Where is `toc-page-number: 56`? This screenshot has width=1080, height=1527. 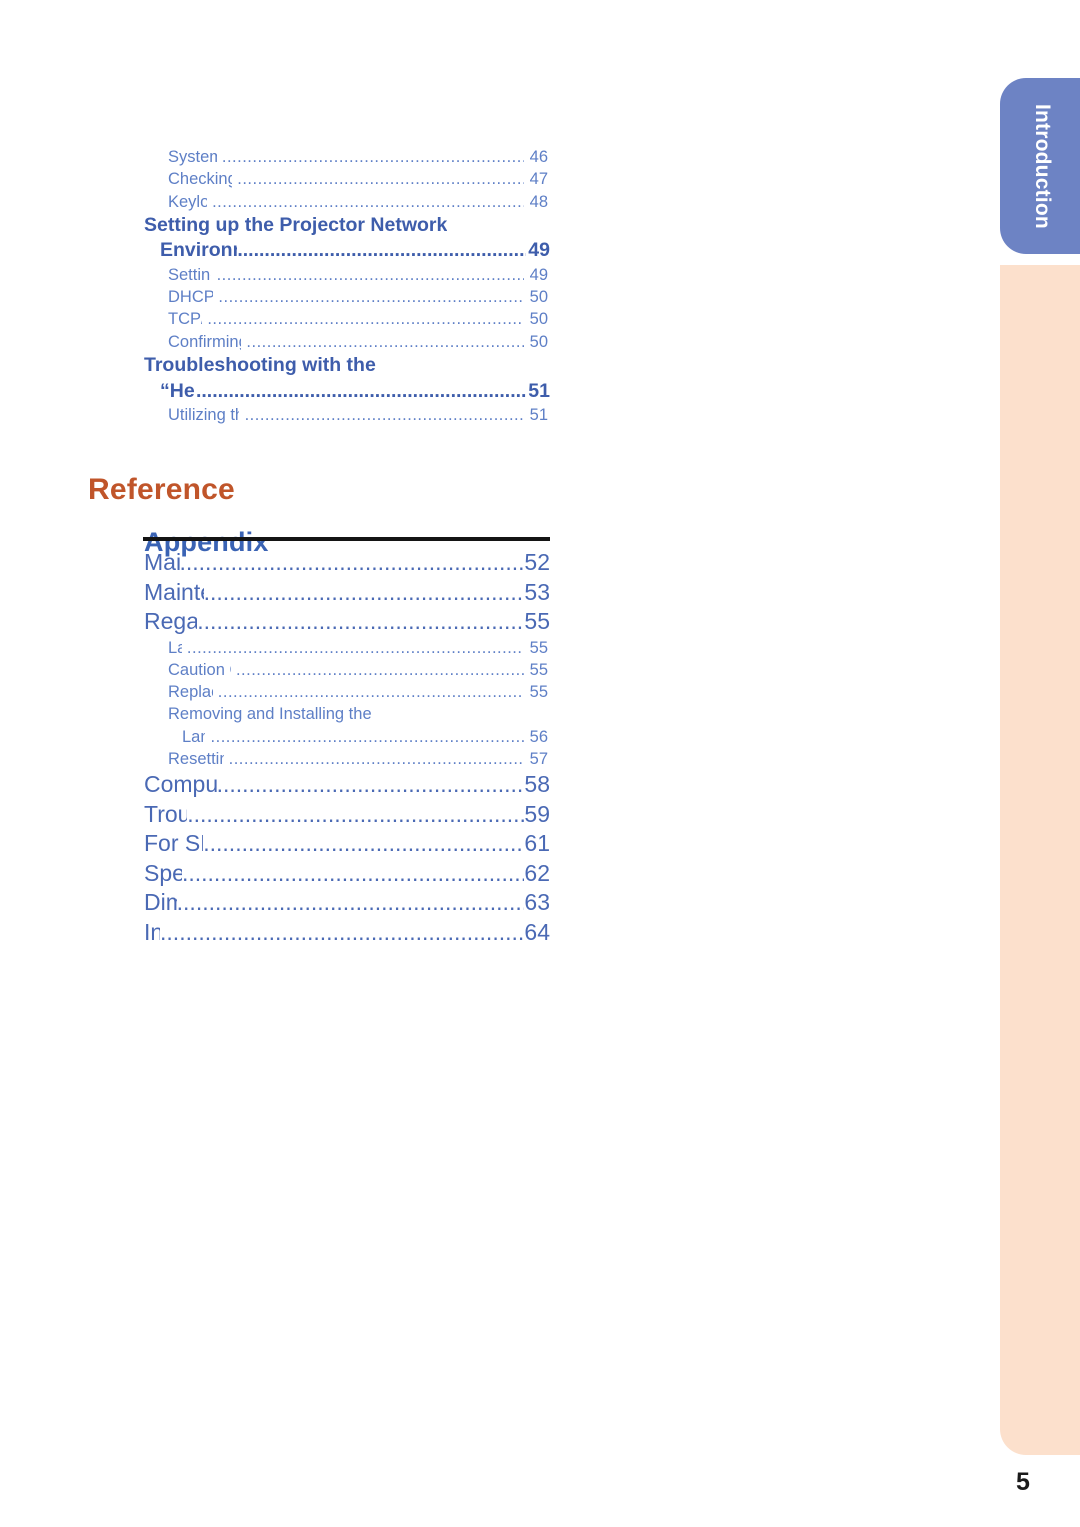
toc-page-number: 56 is located at coordinates (536, 736).